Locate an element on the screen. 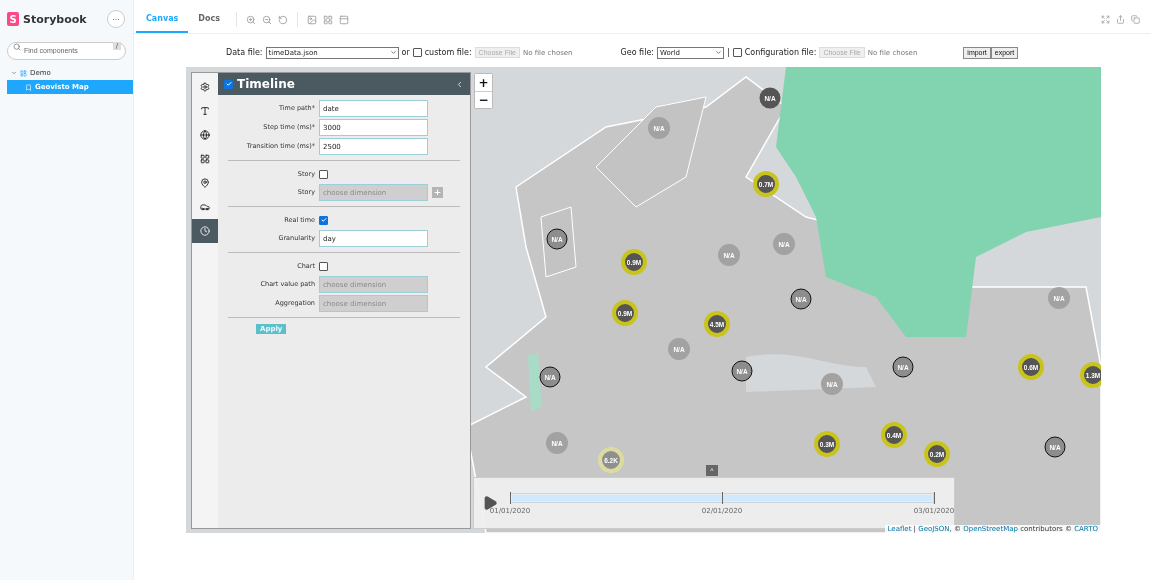  tab: Docs is located at coordinates (209, 19).